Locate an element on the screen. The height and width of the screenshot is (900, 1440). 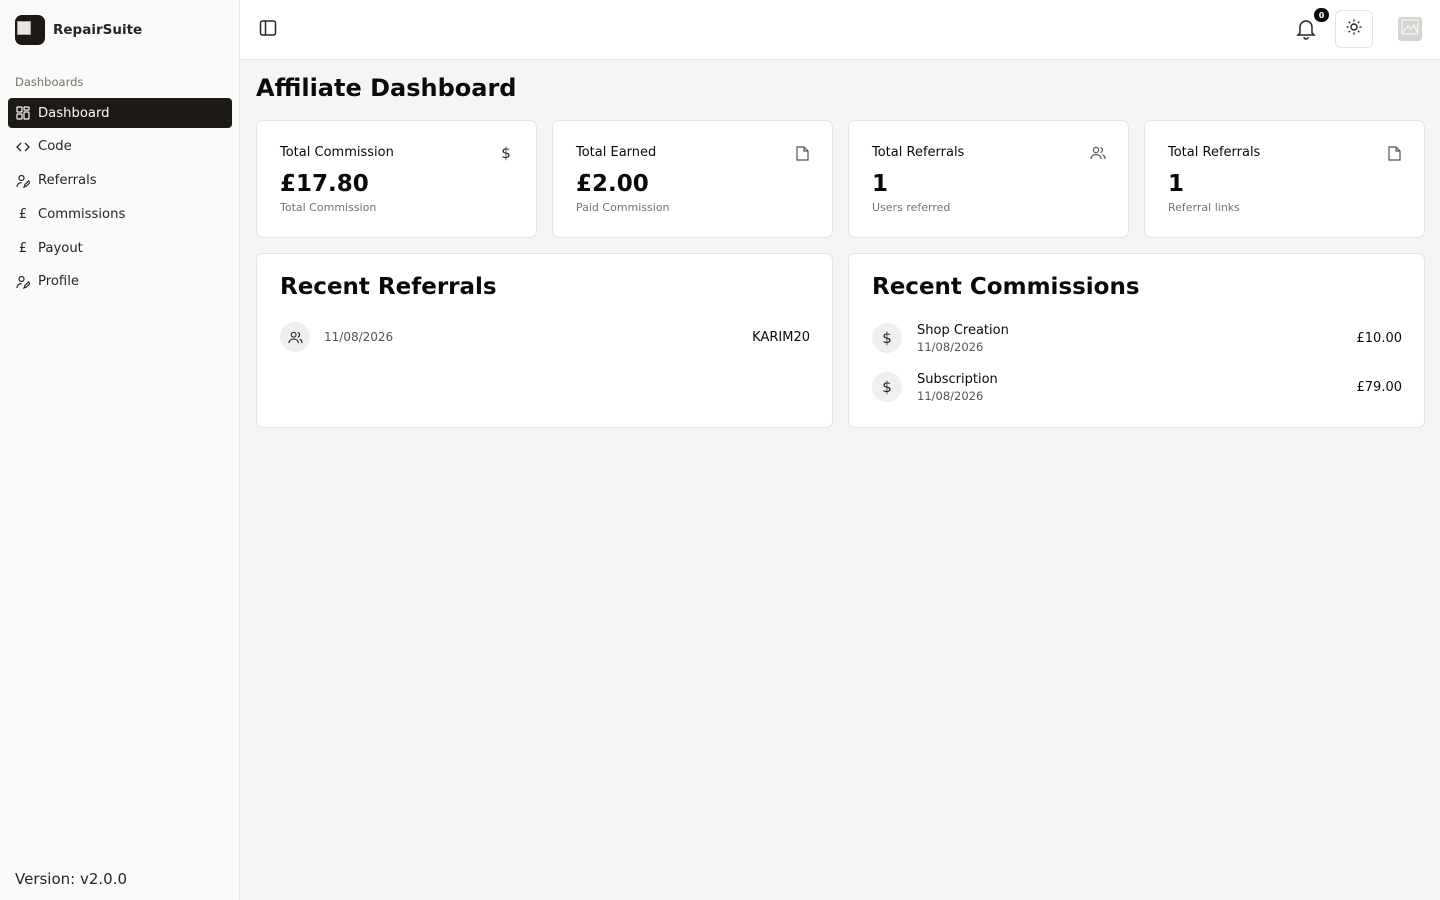
stat-card-total-earned: Total Earned £2.00 Paid Commission is located at coordinates (692, 179).